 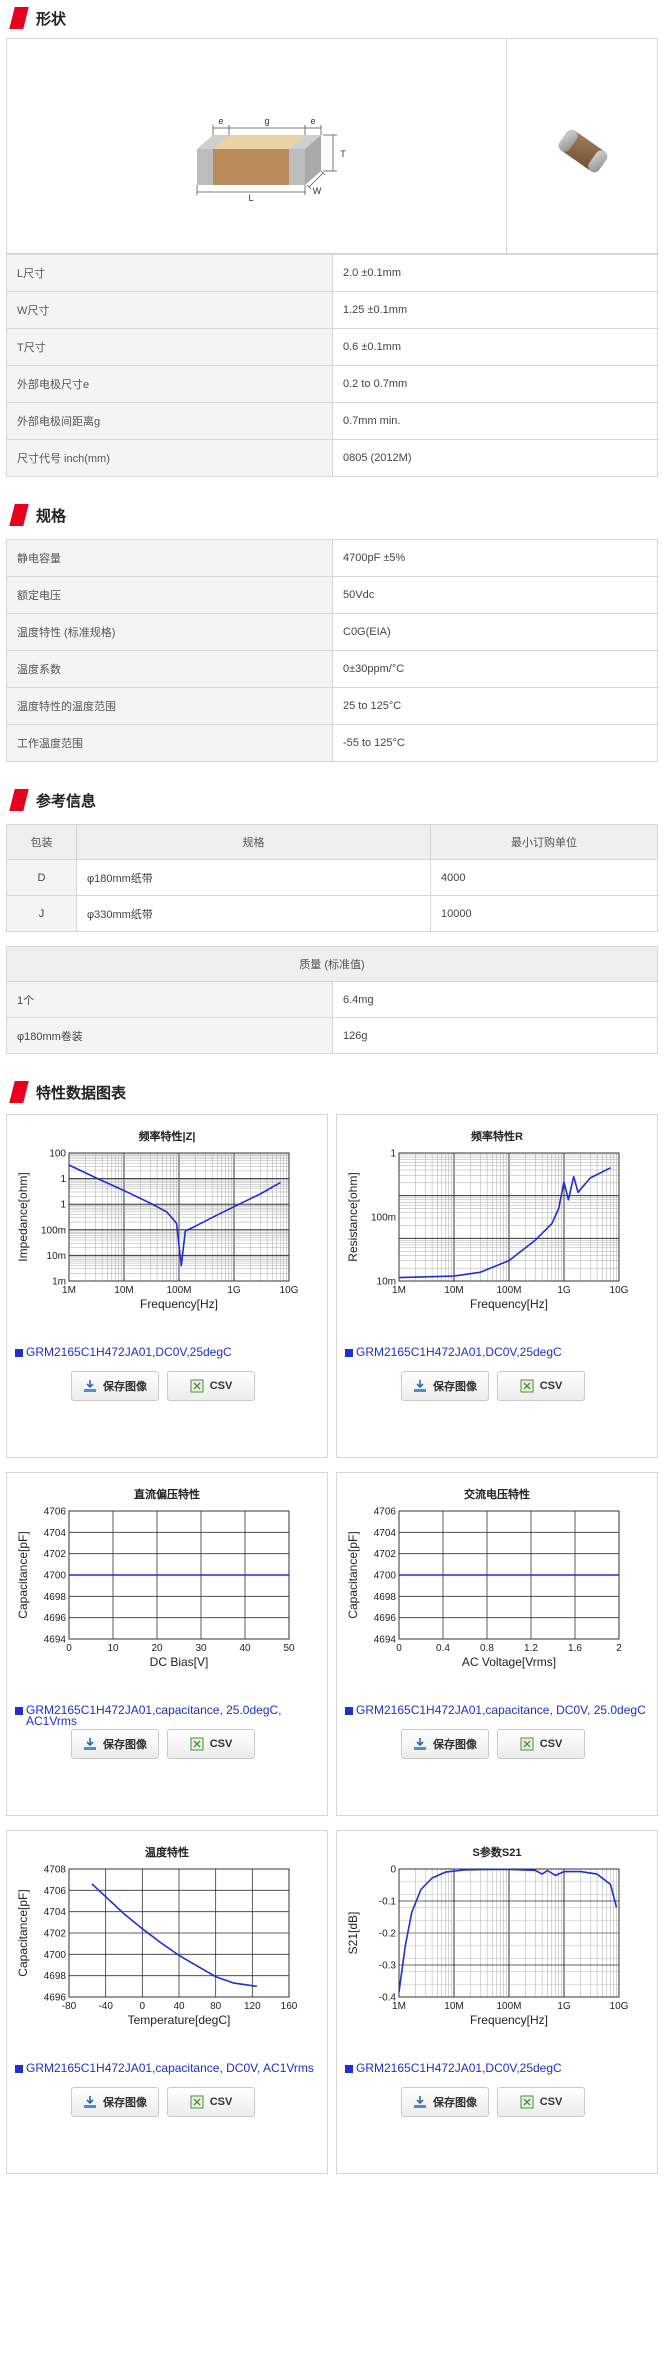 What do you see at coordinates (169, 669) in the screenshot?
I see `table-key: 温度系数` at bounding box center [169, 669].